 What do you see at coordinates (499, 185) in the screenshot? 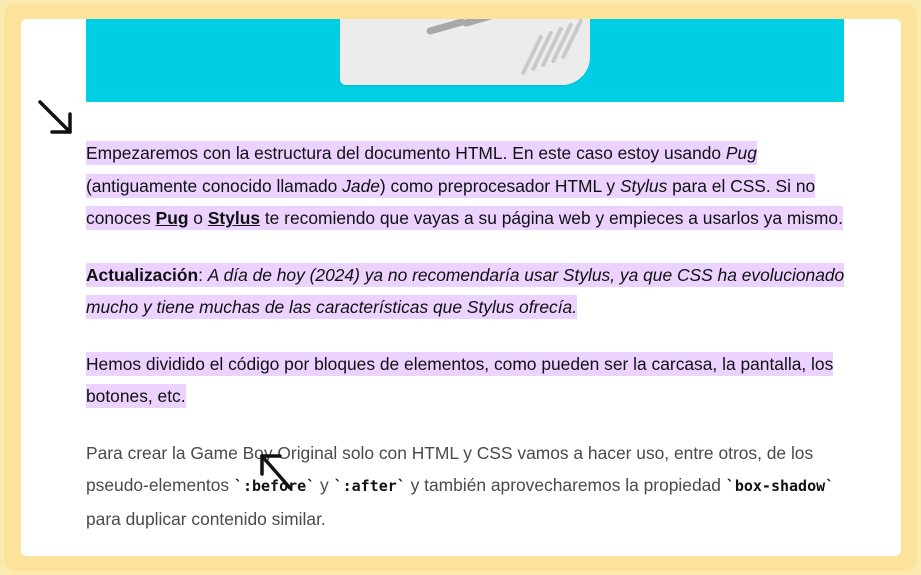
I see `text: ) como preprocesador HTML y` at bounding box center [499, 185].